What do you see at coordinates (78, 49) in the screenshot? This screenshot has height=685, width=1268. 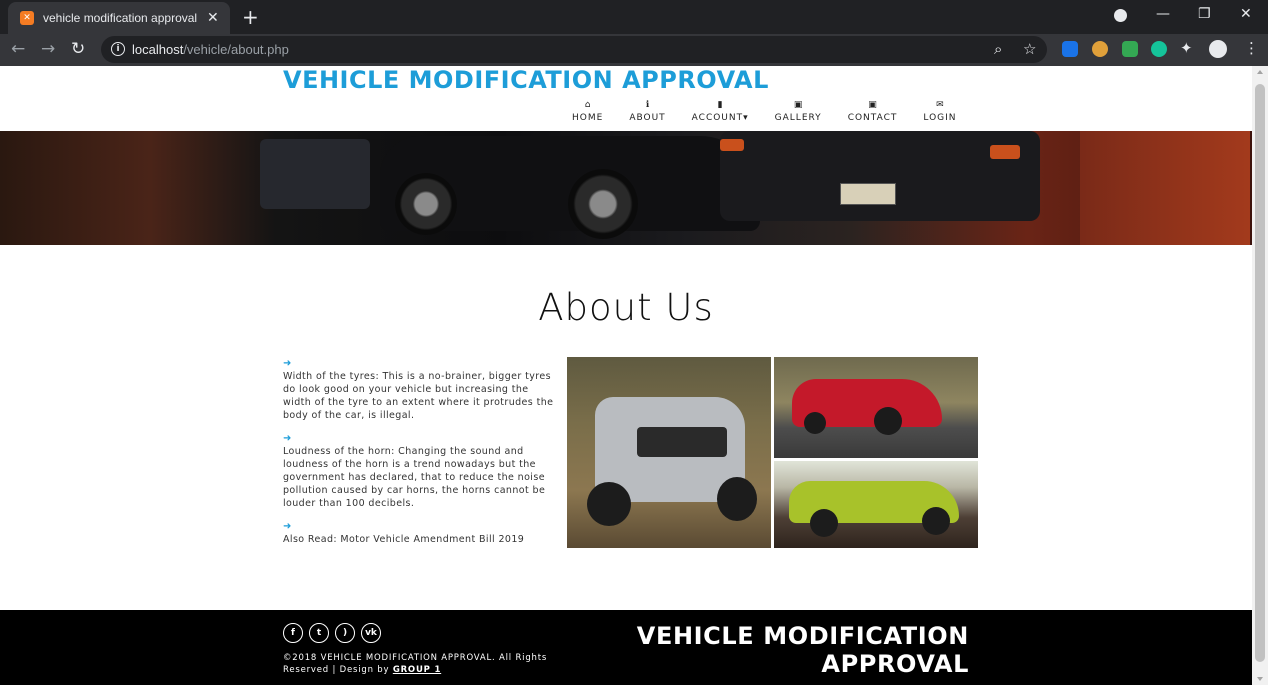 I see `reload-icon: ↻` at bounding box center [78, 49].